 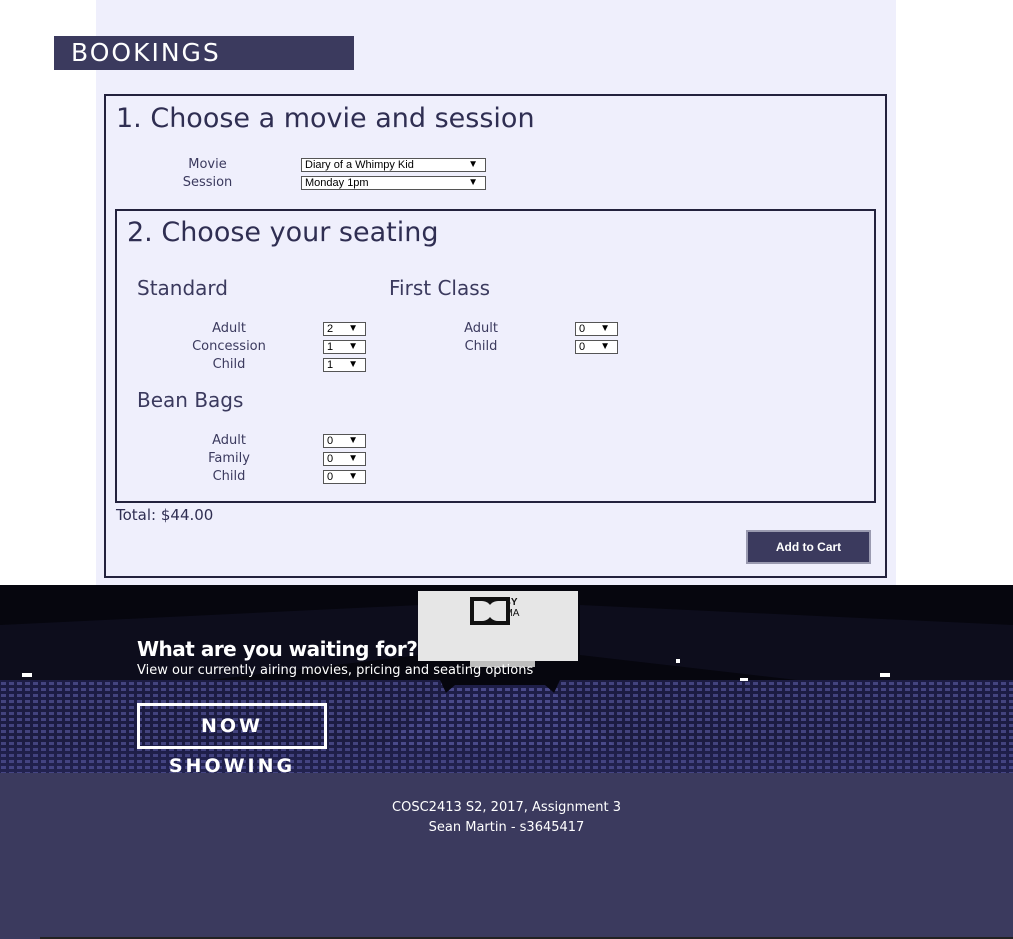 What do you see at coordinates (207, 182) in the screenshot?
I see `session-label: Session` at bounding box center [207, 182].